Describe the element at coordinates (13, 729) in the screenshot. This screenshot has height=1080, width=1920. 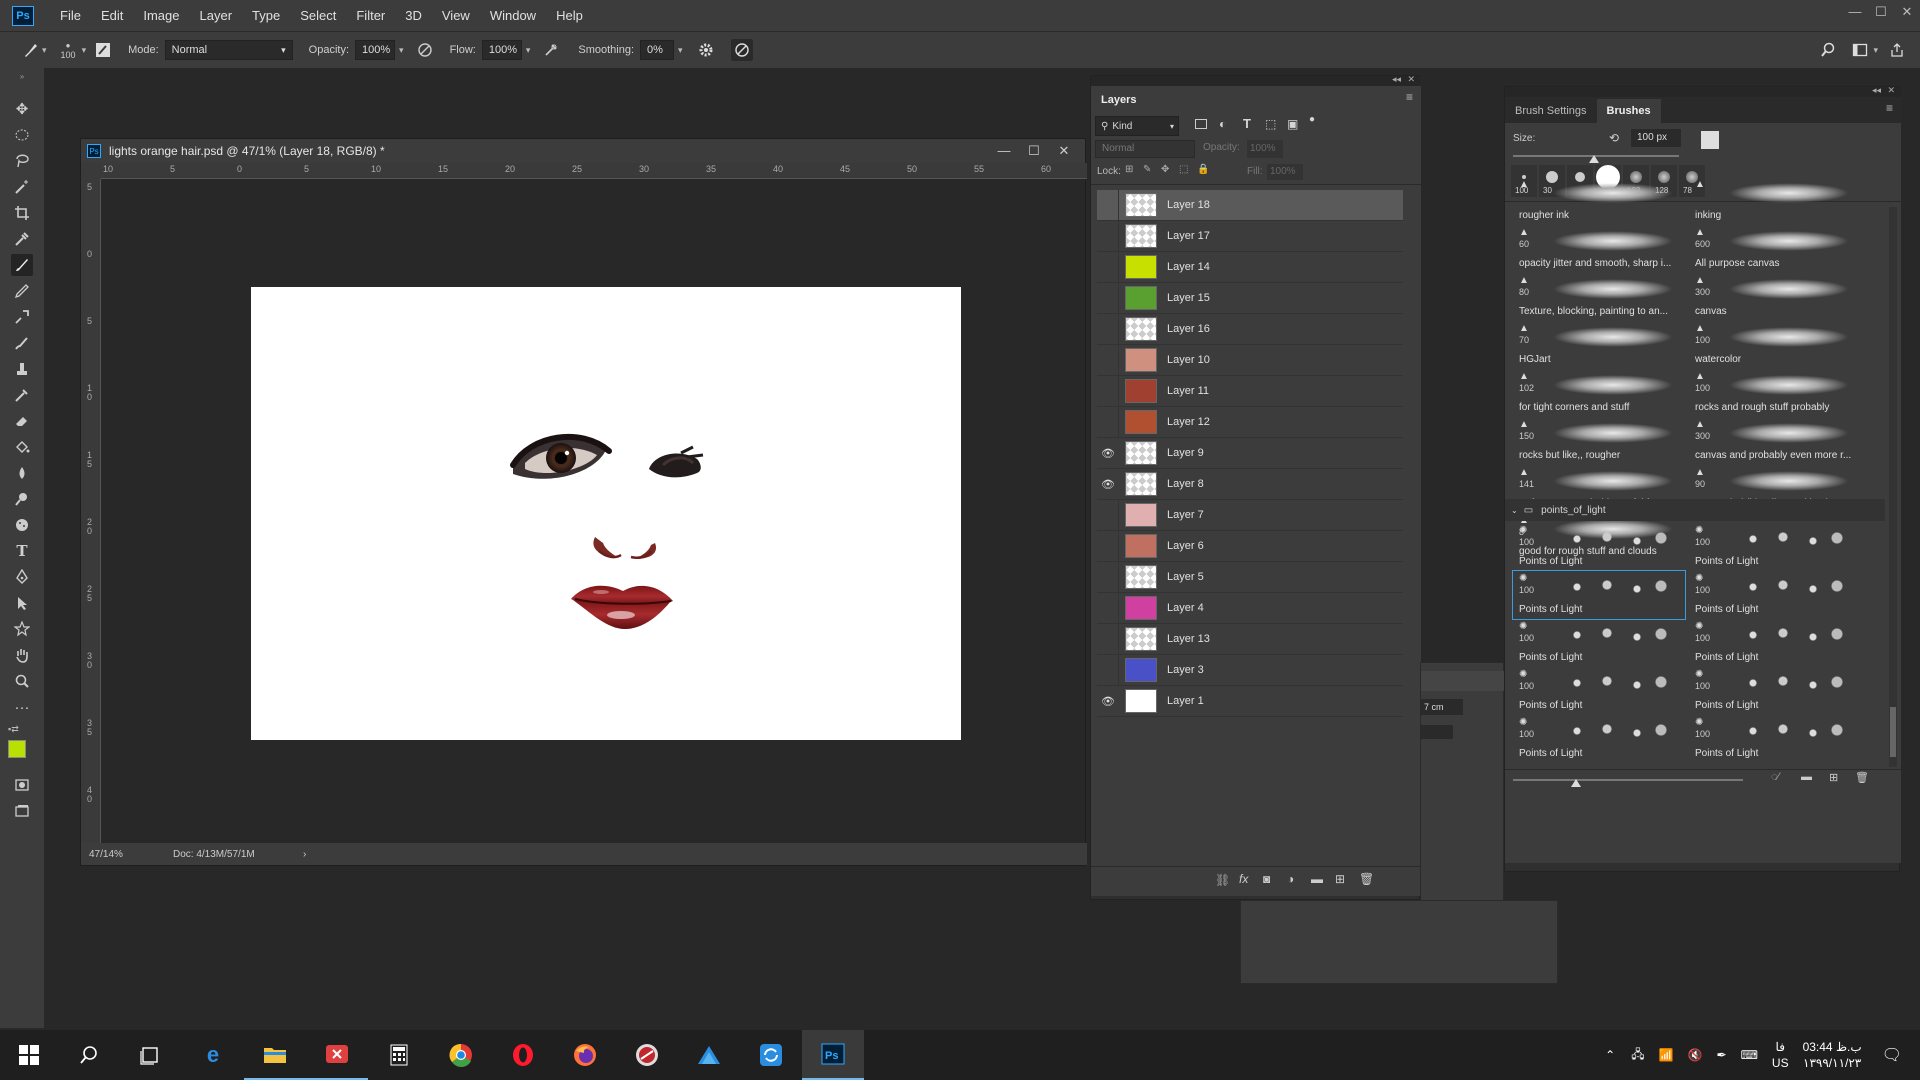
I see `default-colors-icon: ▪⇄` at that location.